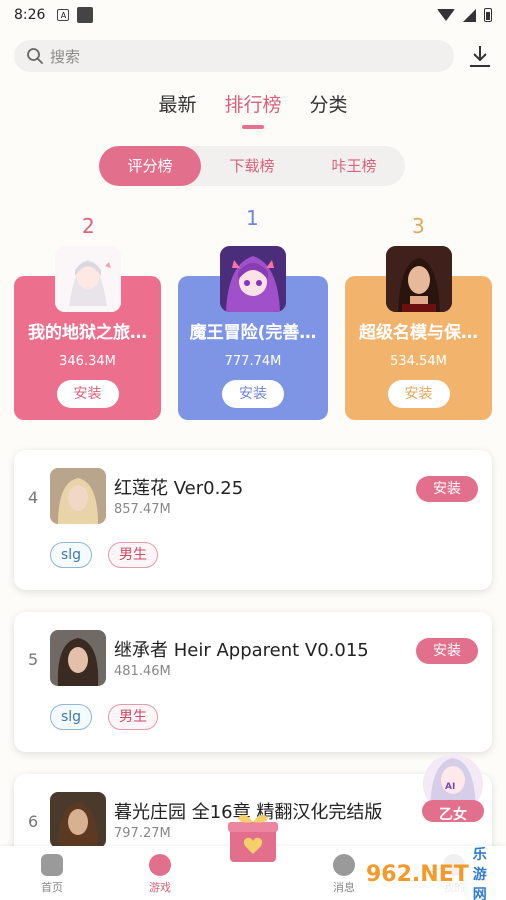  I want to click on home-icon, so click(52, 865).